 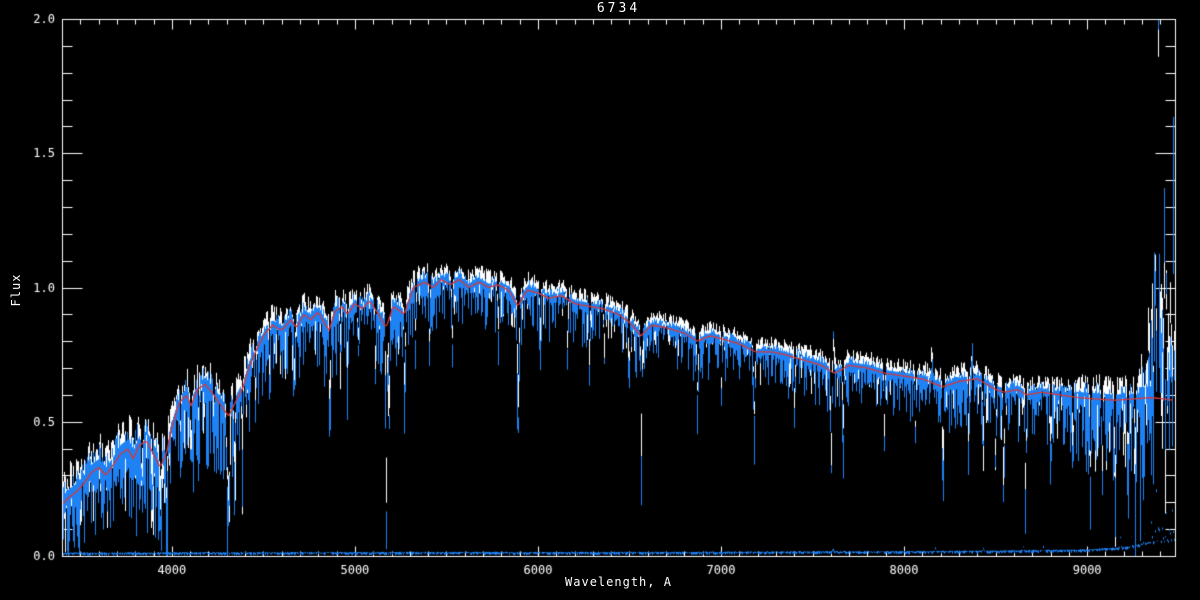 What do you see at coordinates (618, 8) in the screenshot?
I see `plot-title: 6734` at bounding box center [618, 8].